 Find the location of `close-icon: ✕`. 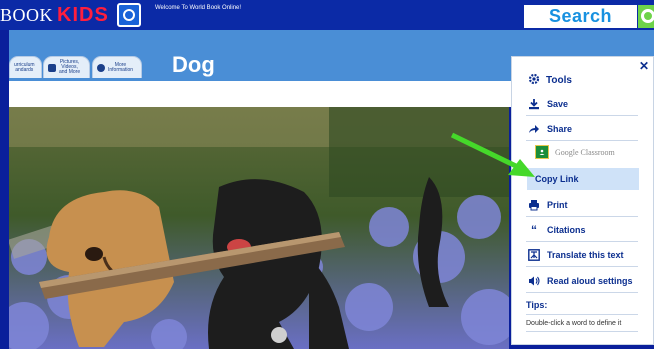

close-icon: ✕ is located at coordinates (644, 66).